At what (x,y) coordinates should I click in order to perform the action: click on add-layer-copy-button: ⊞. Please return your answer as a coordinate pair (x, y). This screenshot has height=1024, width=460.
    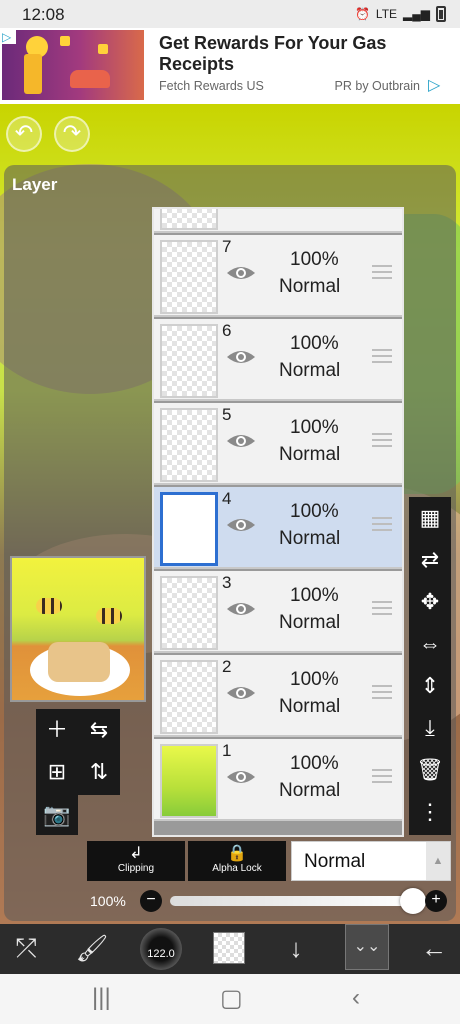
    Looking at the image, I should click on (57, 772).